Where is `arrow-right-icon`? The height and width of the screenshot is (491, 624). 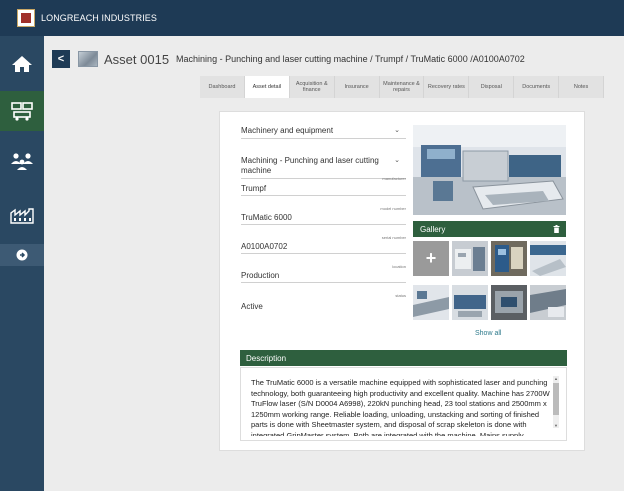
arrow-right-icon is located at coordinates (22, 255).